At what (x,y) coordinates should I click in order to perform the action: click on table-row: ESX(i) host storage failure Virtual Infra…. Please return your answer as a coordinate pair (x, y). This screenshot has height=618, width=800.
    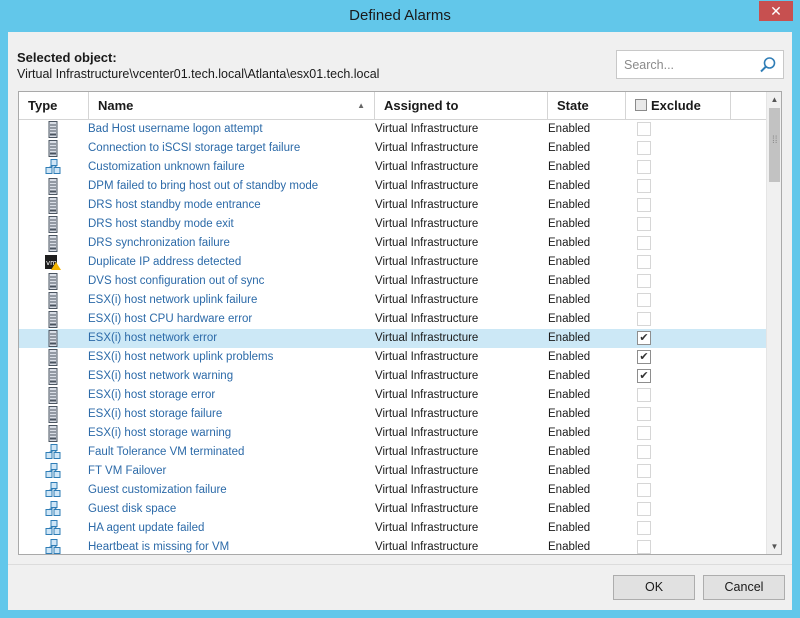
    Looking at the image, I should click on (392, 414).